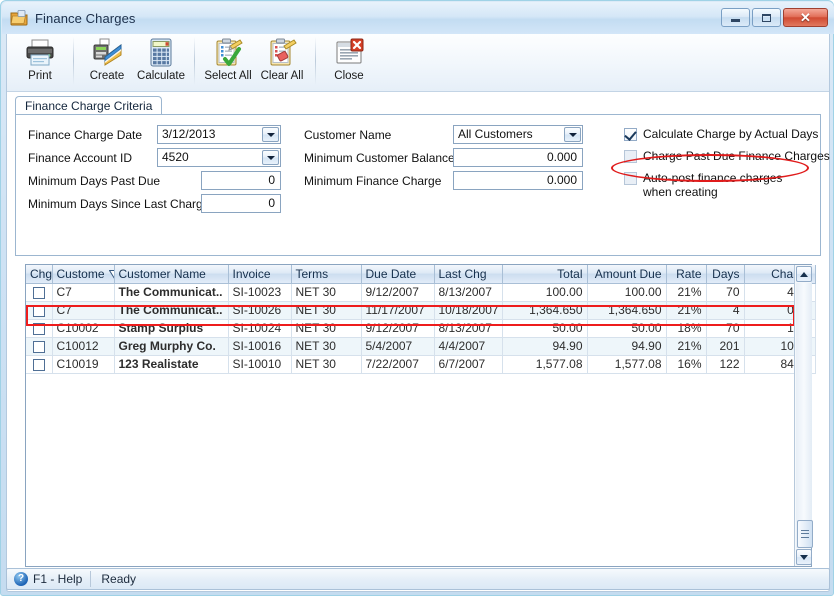 This screenshot has height=596, width=834. What do you see at coordinates (545, 364) in the screenshot?
I see `cell-total: 1,577.08` at bounding box center [545, 364].